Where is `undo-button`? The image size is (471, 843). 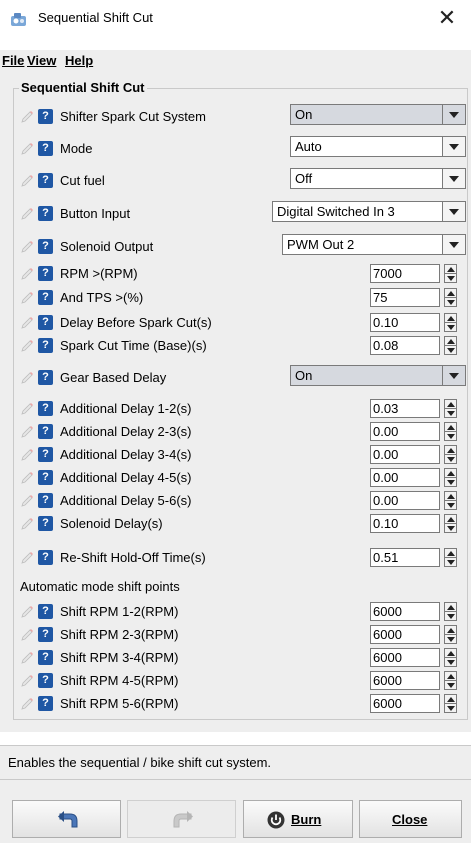
undo-button is located at coordinates (66, 819).